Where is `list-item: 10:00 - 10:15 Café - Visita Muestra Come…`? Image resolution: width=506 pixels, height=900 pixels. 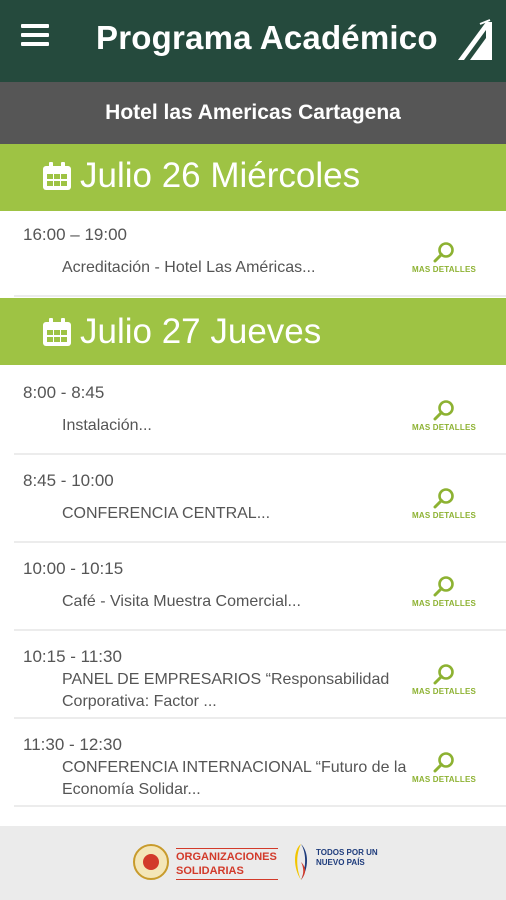 list-item: 10:00 - 10:15 Café - Visita Muestra Come… is located at coordinates (260, 588).